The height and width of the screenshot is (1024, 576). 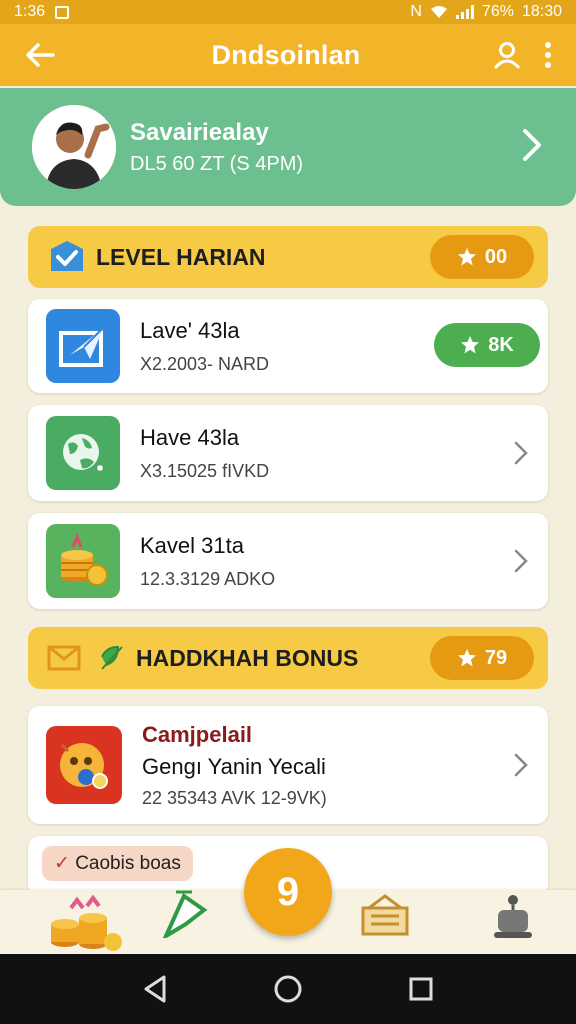 What do you see at coordinates (482, 658) in the screenshot?
I see `bonus-points-badge: 79` at bounding box center [482, 658].